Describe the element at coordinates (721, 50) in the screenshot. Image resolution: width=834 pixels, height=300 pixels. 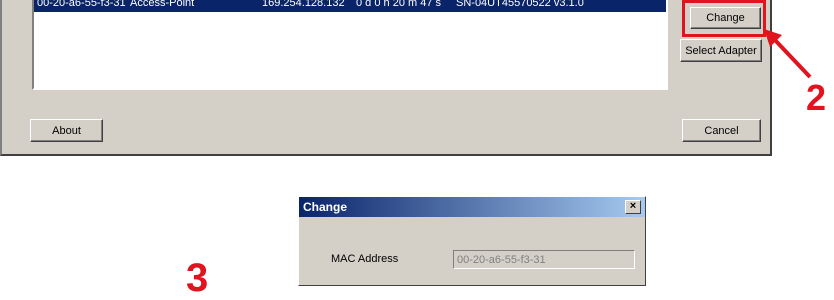
I see `select-adapter-button: Select Adapter` at that location.